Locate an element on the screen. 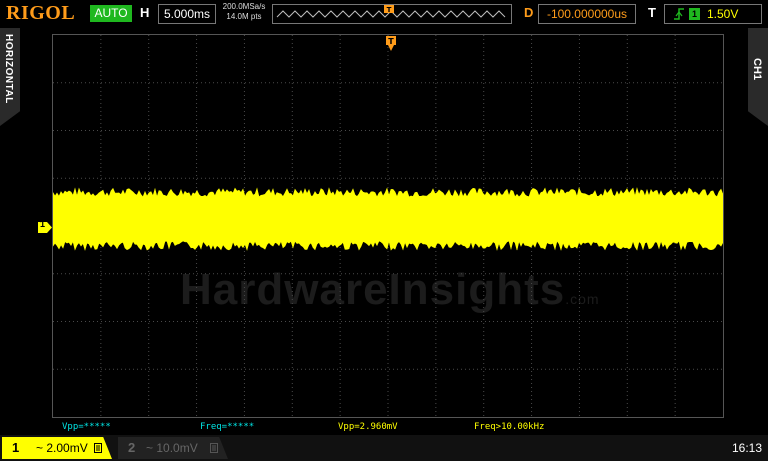  rising-edge-icon is located at coordinates (679, 14).